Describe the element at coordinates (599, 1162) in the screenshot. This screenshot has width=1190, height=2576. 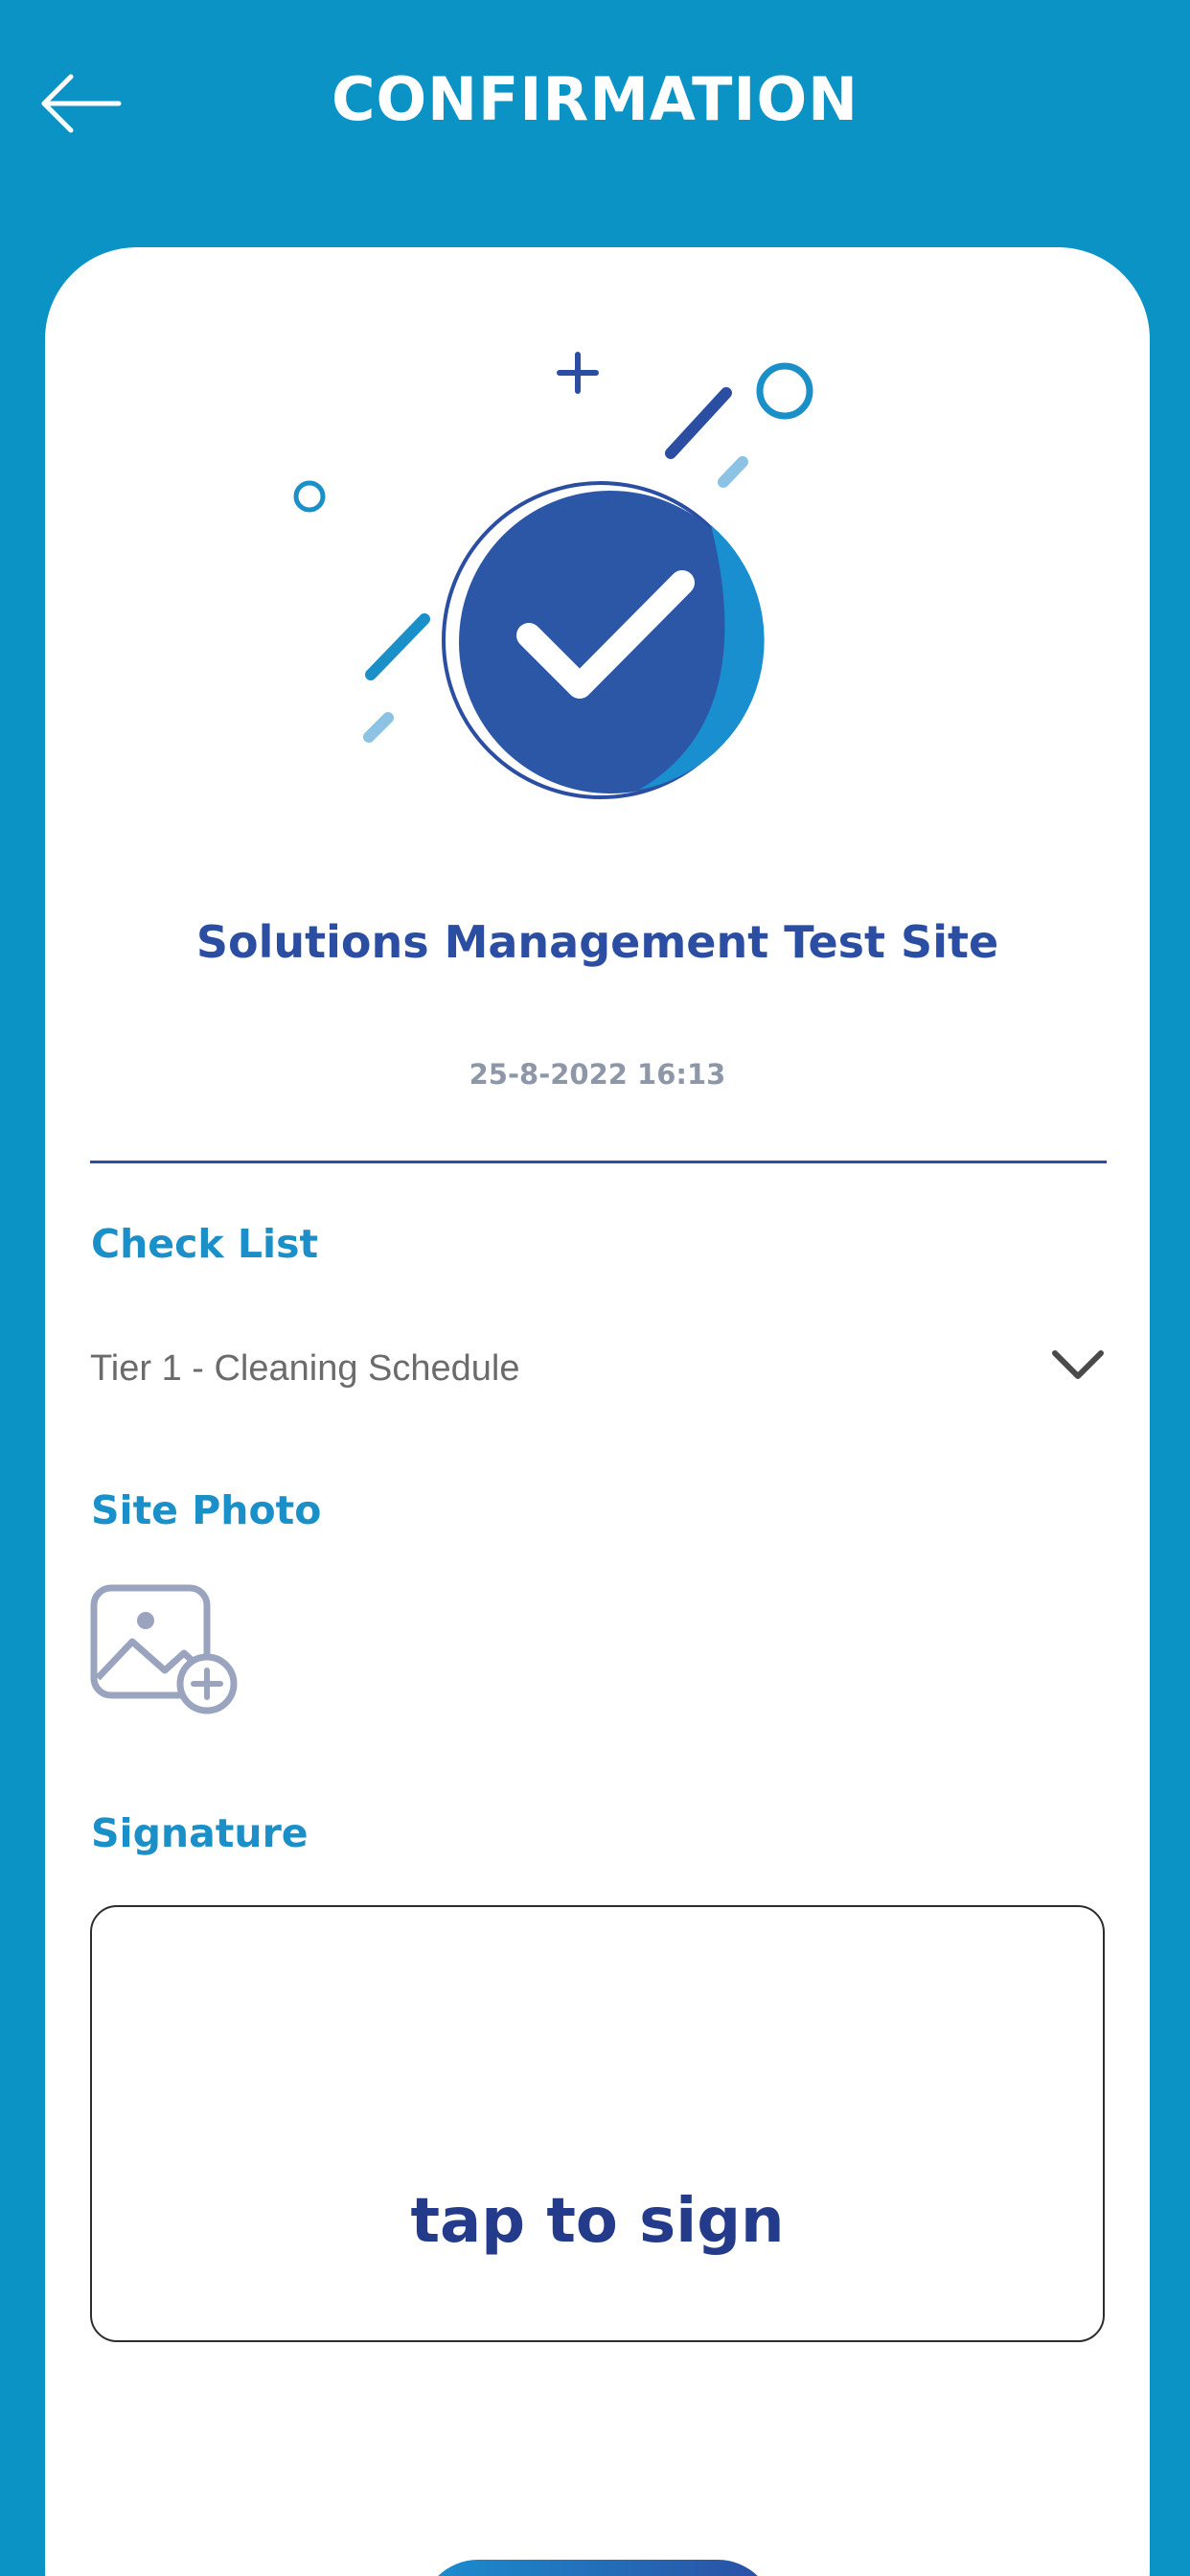
I see `divider` at that location.